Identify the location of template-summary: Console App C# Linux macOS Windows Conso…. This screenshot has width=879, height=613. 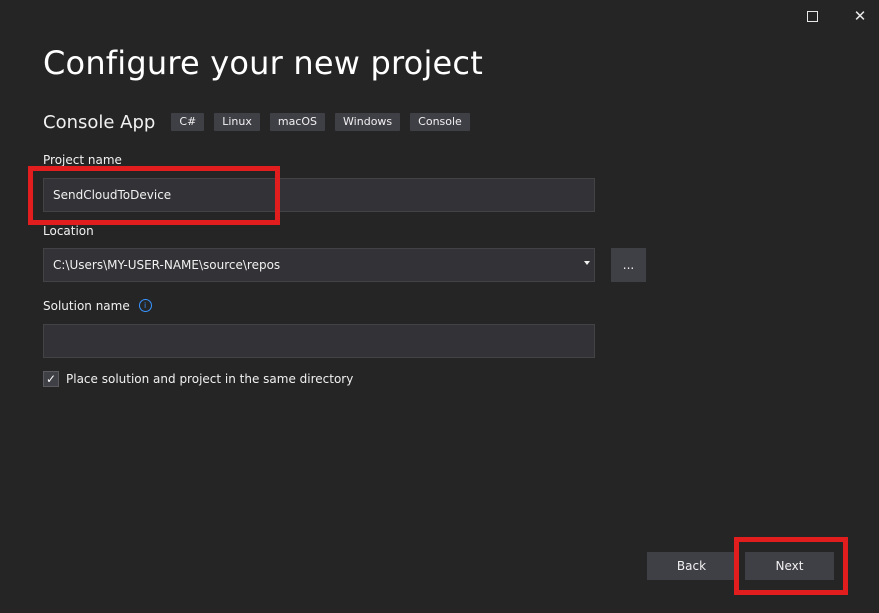
(261, 122).